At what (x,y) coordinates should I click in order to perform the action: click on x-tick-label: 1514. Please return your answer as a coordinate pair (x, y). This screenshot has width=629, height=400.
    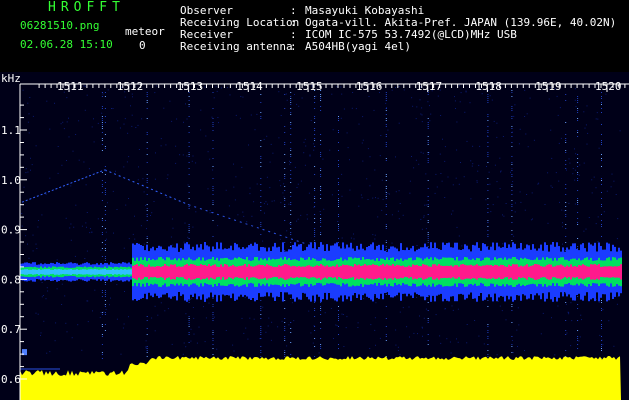
    Looking at the image, I should click on (249, 86).